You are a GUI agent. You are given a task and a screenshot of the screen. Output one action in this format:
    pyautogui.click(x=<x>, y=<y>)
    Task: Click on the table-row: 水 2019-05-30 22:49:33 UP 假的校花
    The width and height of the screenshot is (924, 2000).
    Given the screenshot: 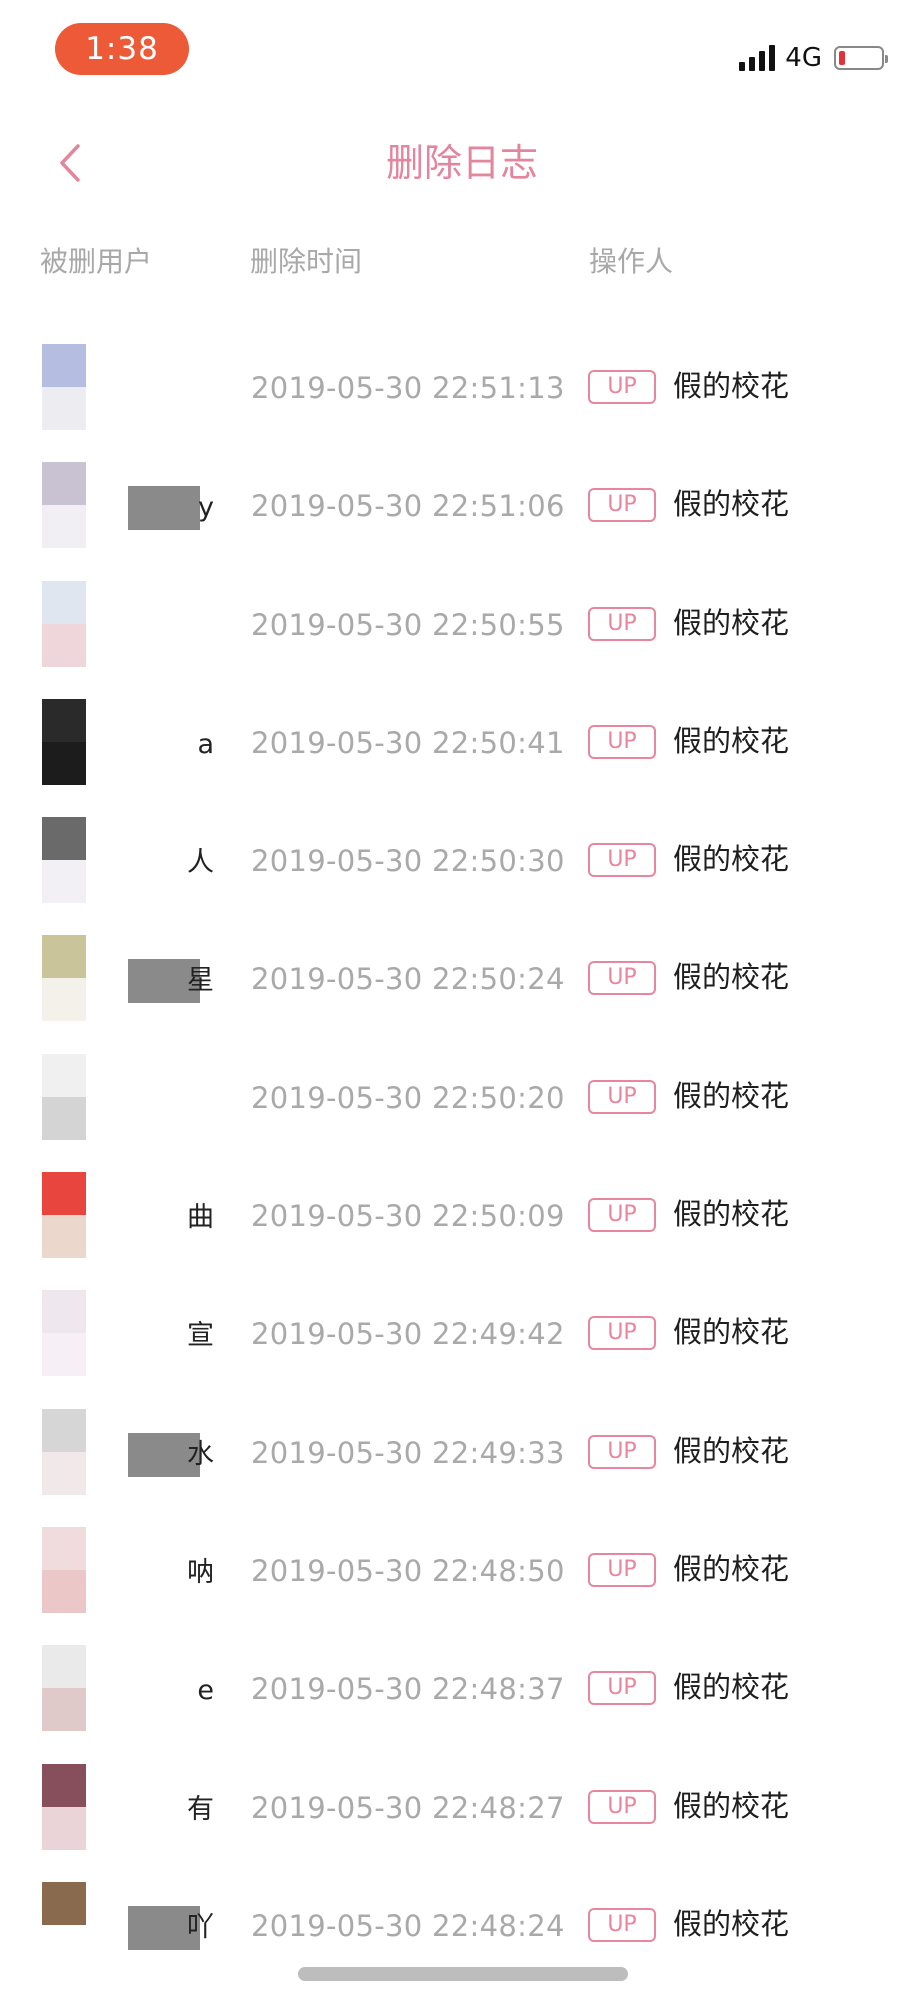 What is the action you would take?
    pyautogui.click(x=462, y=1444)
    